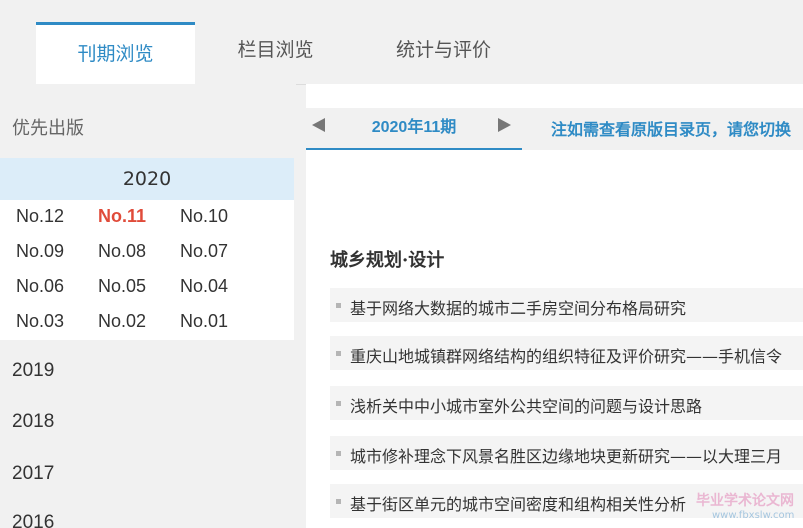 Image resolution: width=803 pixels, height=528 pixels. Describe the element at coordinates (122, 251) in the screenshot. I see `issue-no08: No.08` at that location.